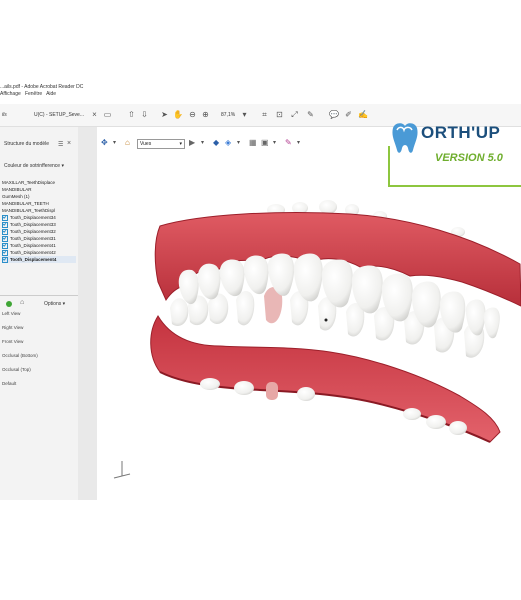 This screenshot has width=521, height=600. I want to click on menu-item-affichage: Affichage, so click(10, 94).